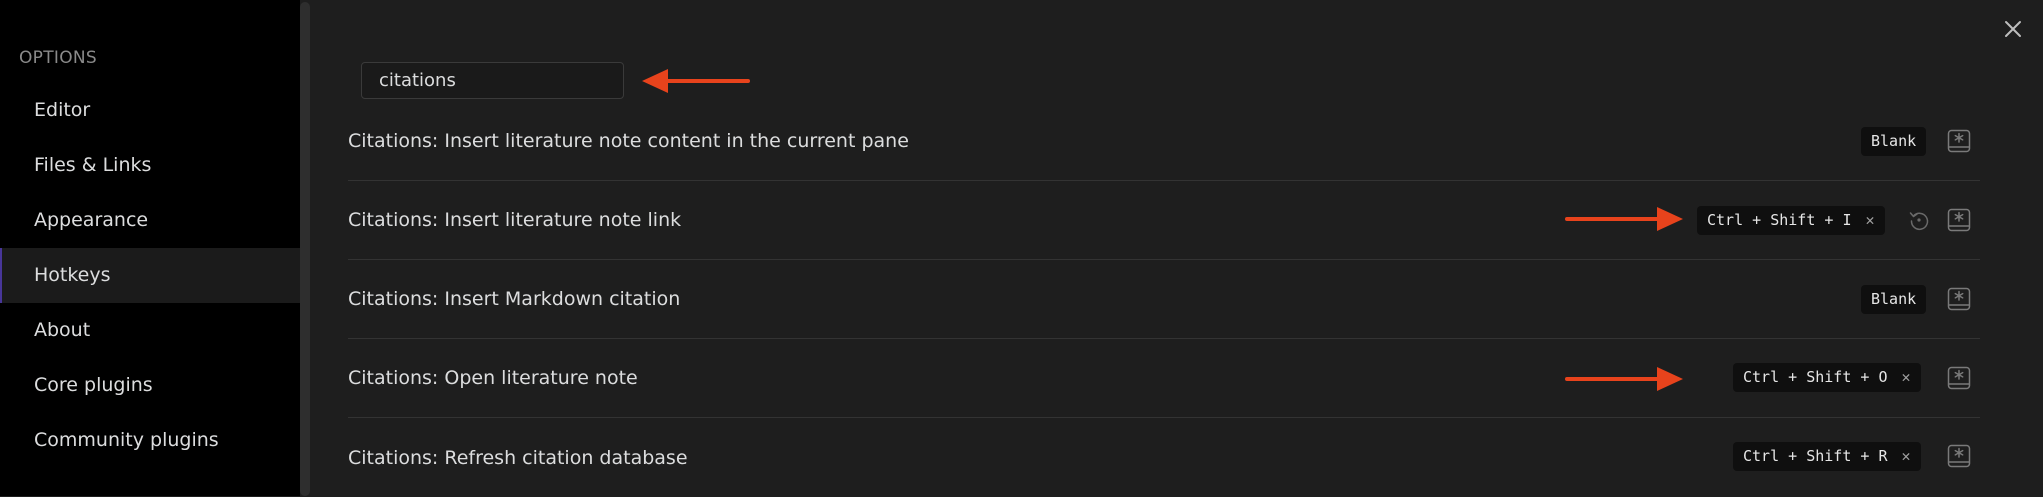 The width and height of the screenshot is (2043, 497). What do you see at coordinates (492, 80) in the screenshot?
I see `hotkey-search-input` at bounding box center [492, 80].